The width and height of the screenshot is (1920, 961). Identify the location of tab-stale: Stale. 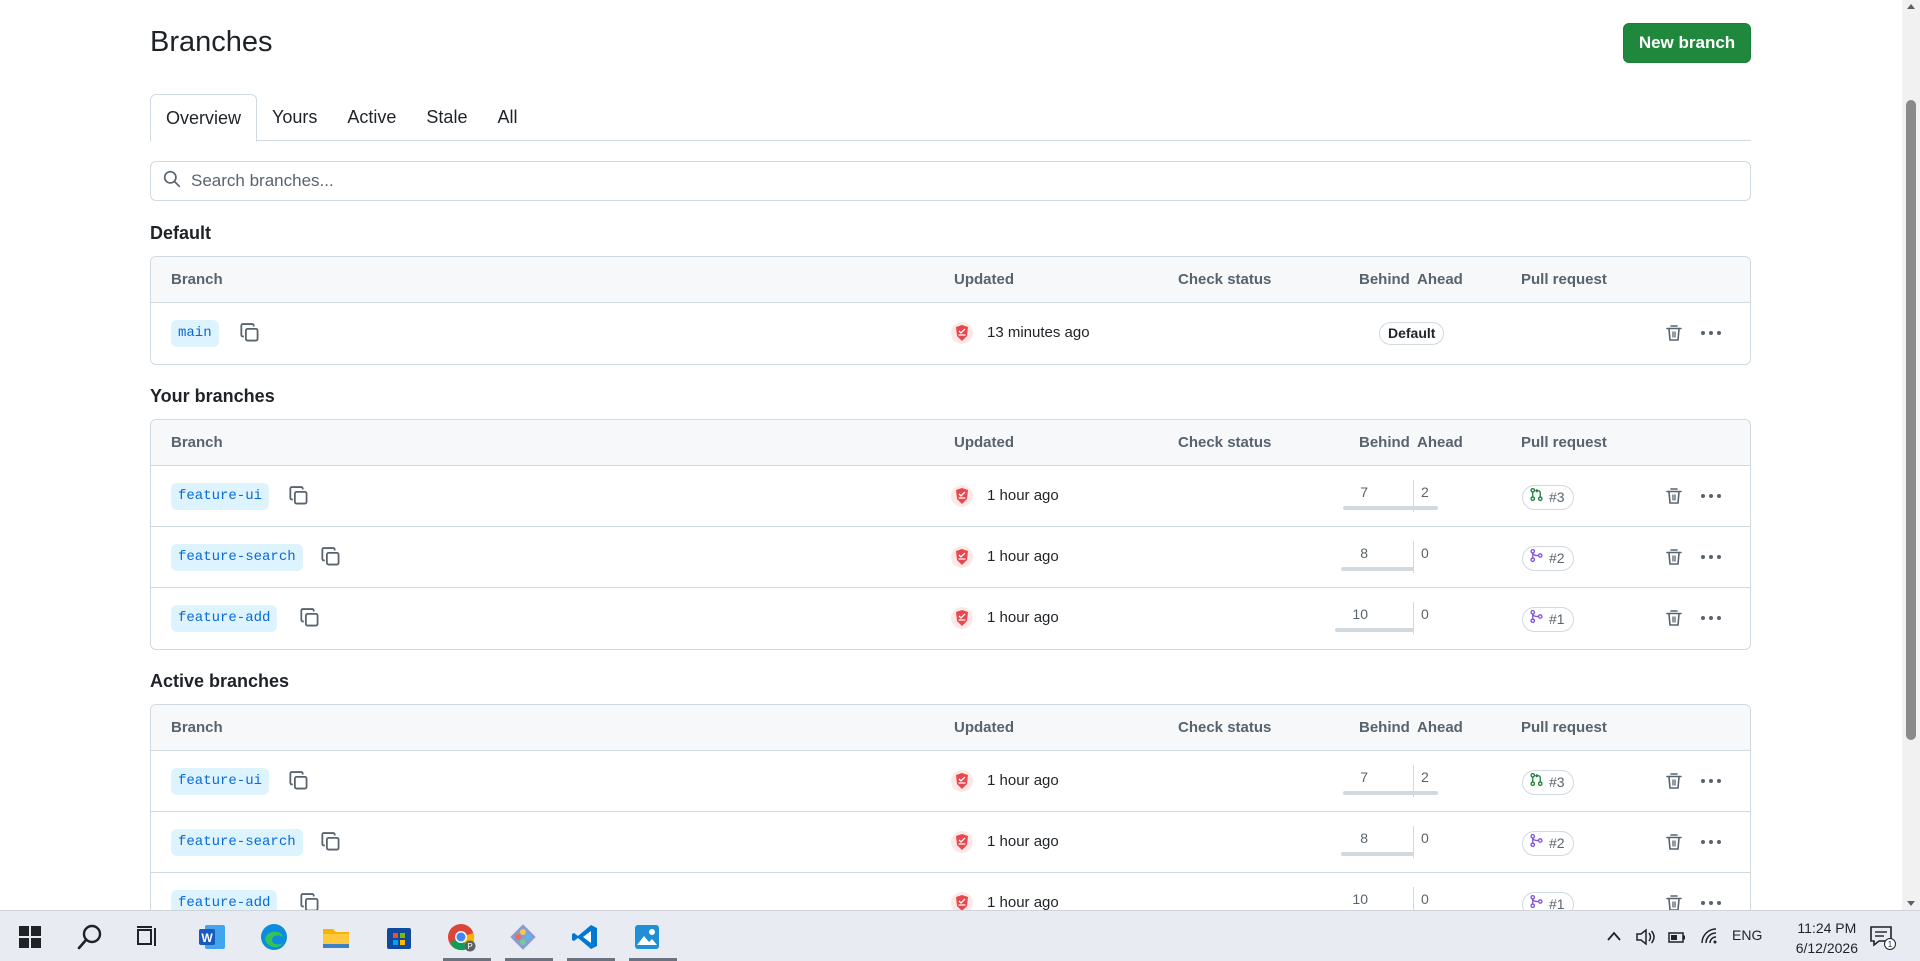
(446, 117).